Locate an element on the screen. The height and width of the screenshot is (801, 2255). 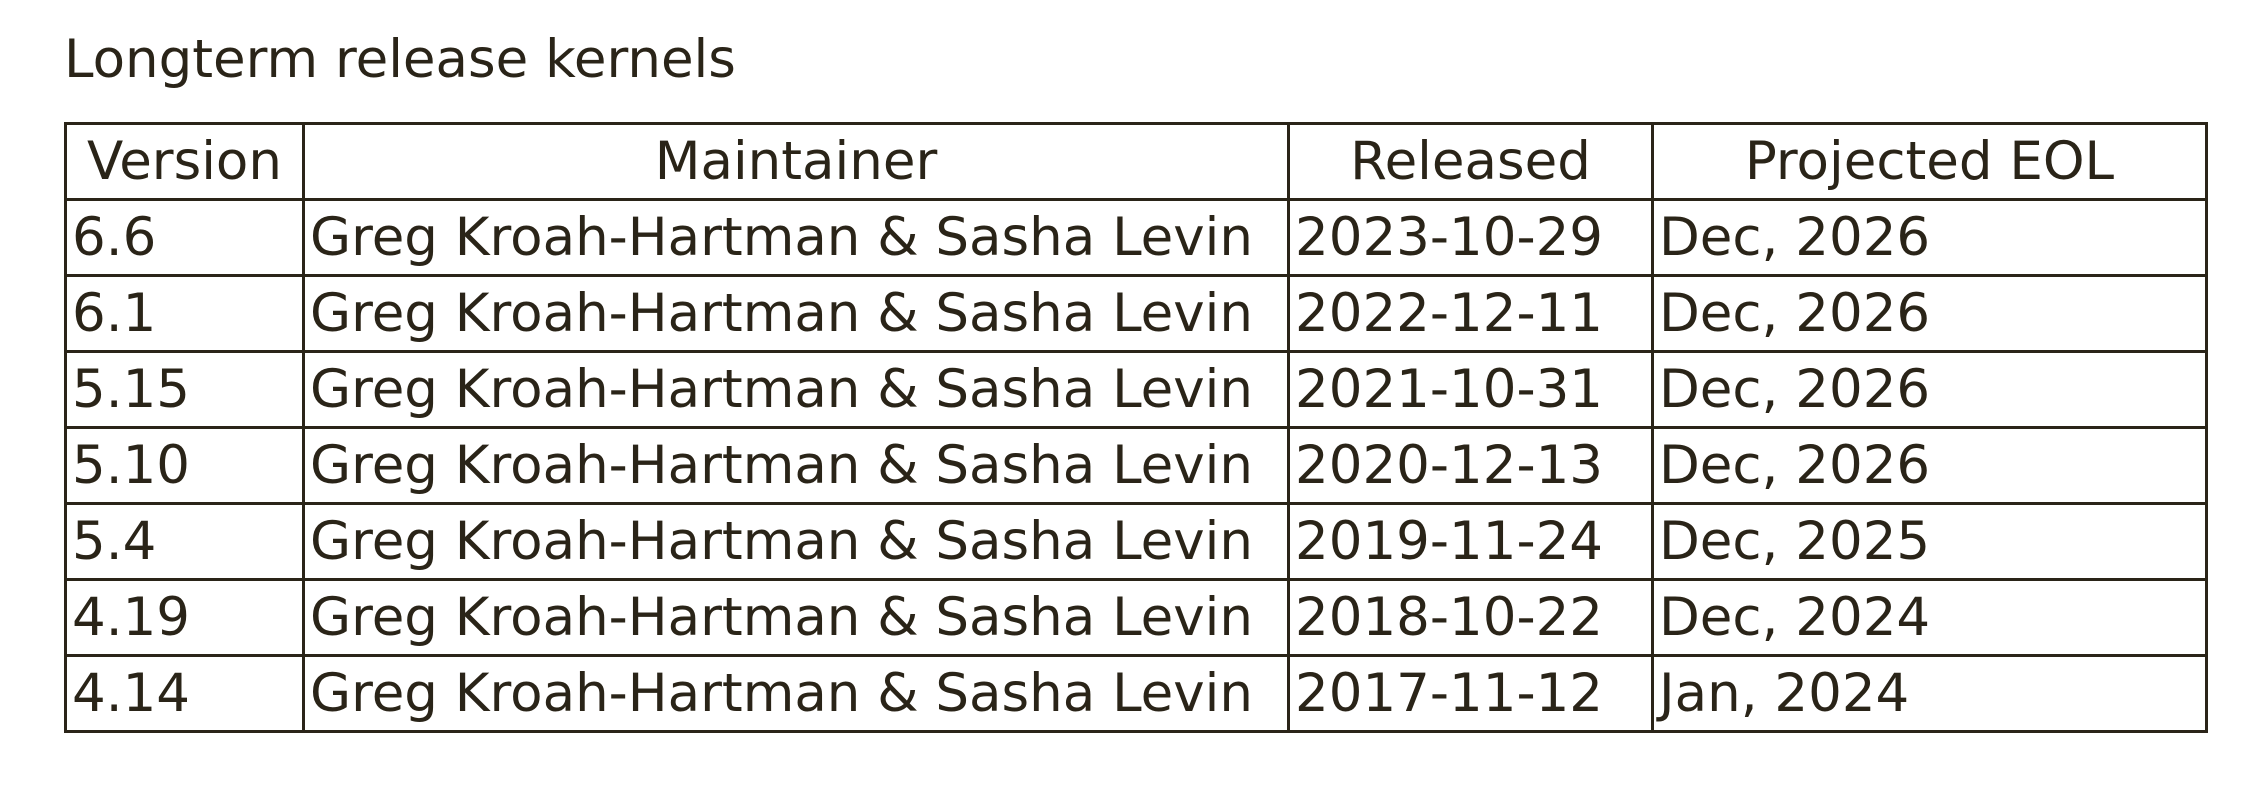
version-cell: 4.19 is located at coordinates (184, 617).